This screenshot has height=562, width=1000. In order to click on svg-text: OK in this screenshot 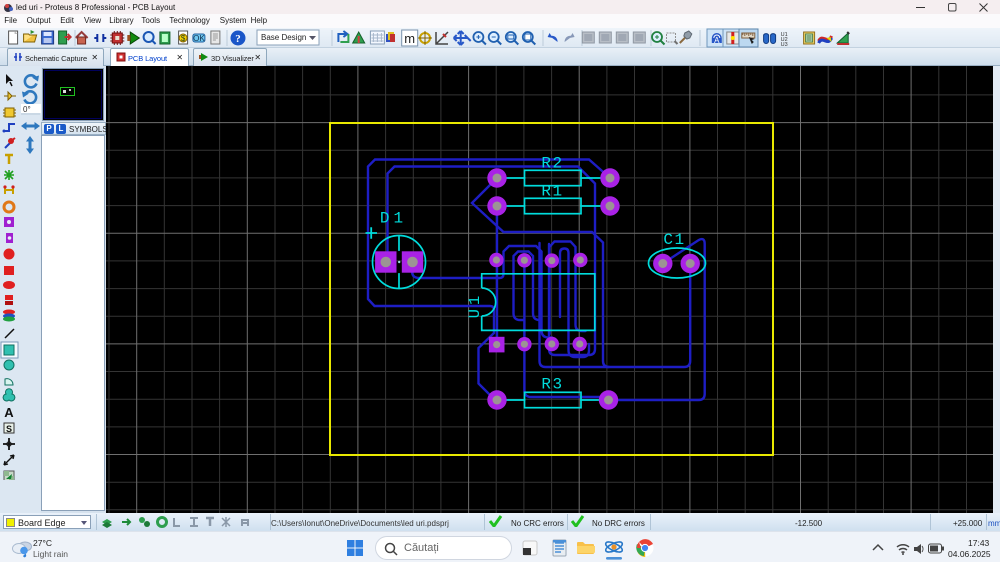, I will do `click(199, 38)`.